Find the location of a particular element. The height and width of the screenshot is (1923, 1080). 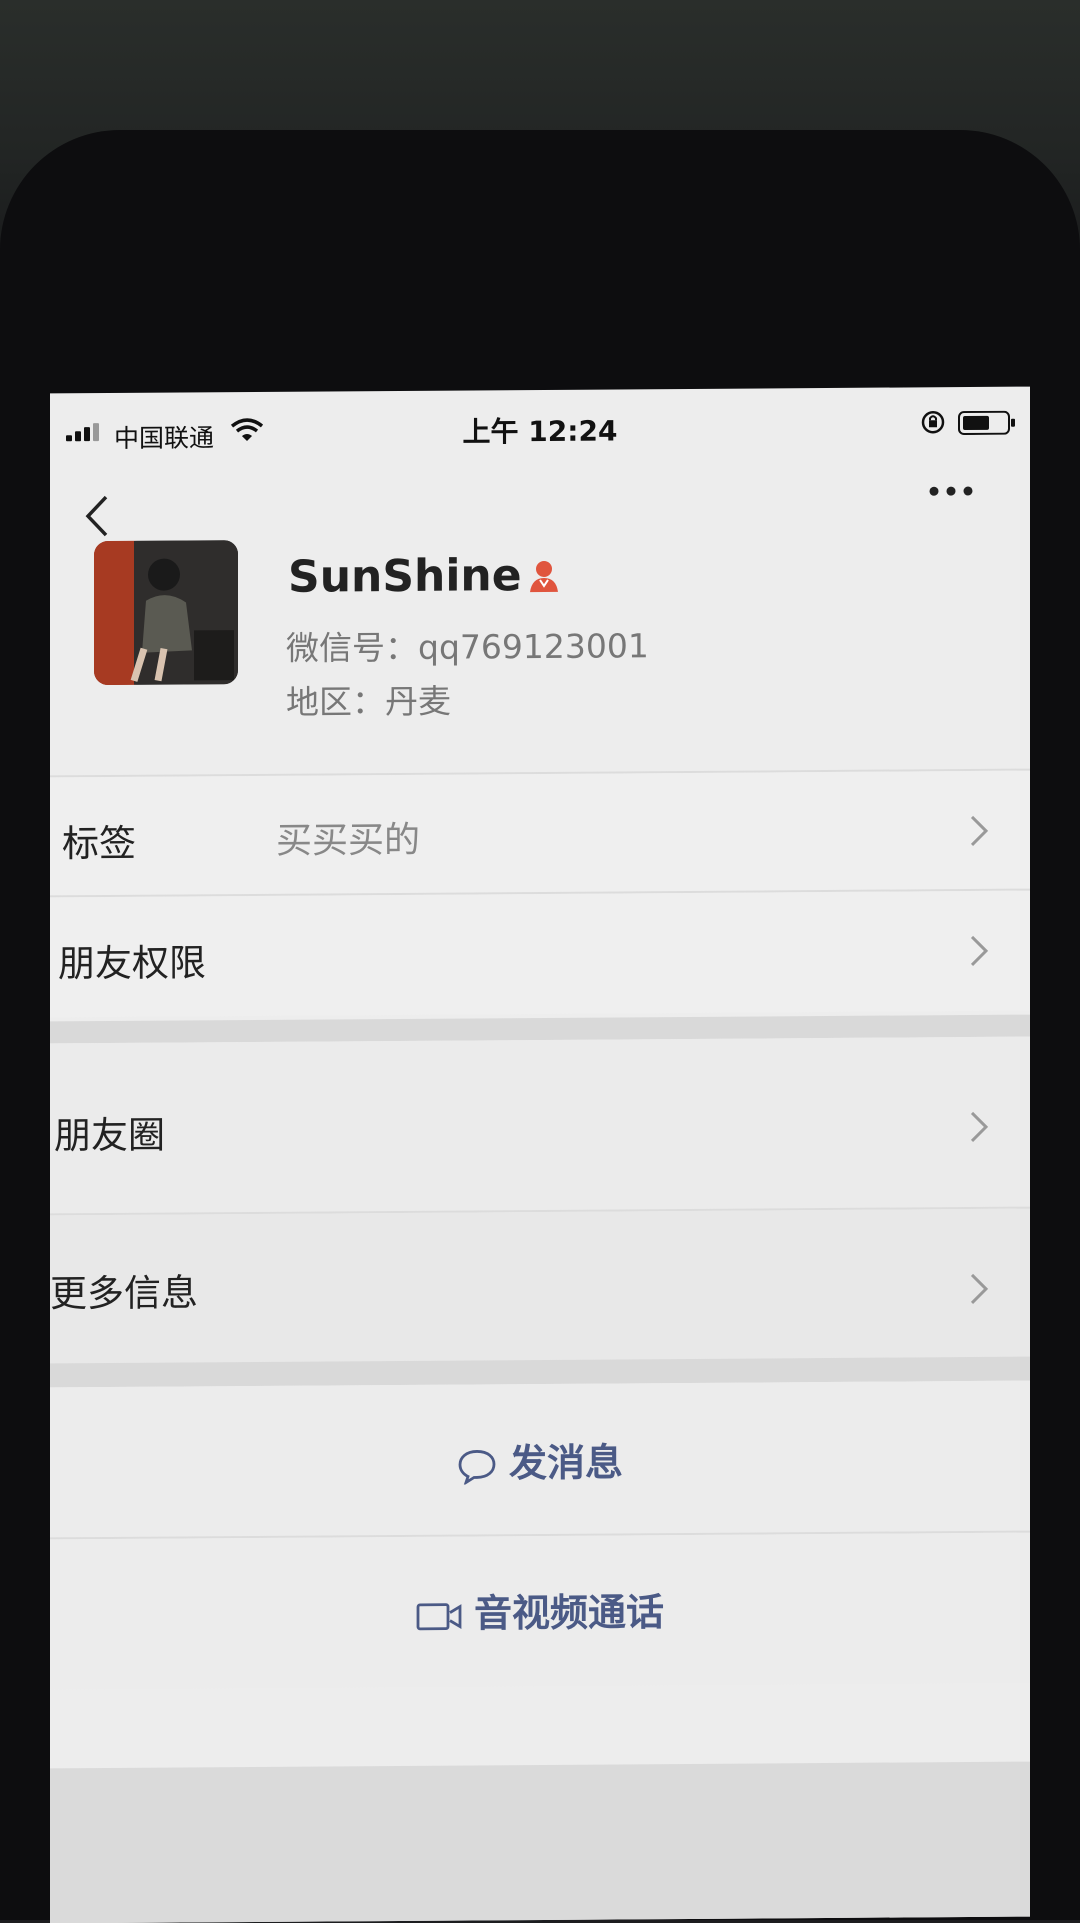

row-moments: 朋友圈 is located at coordinates (540, 1125).